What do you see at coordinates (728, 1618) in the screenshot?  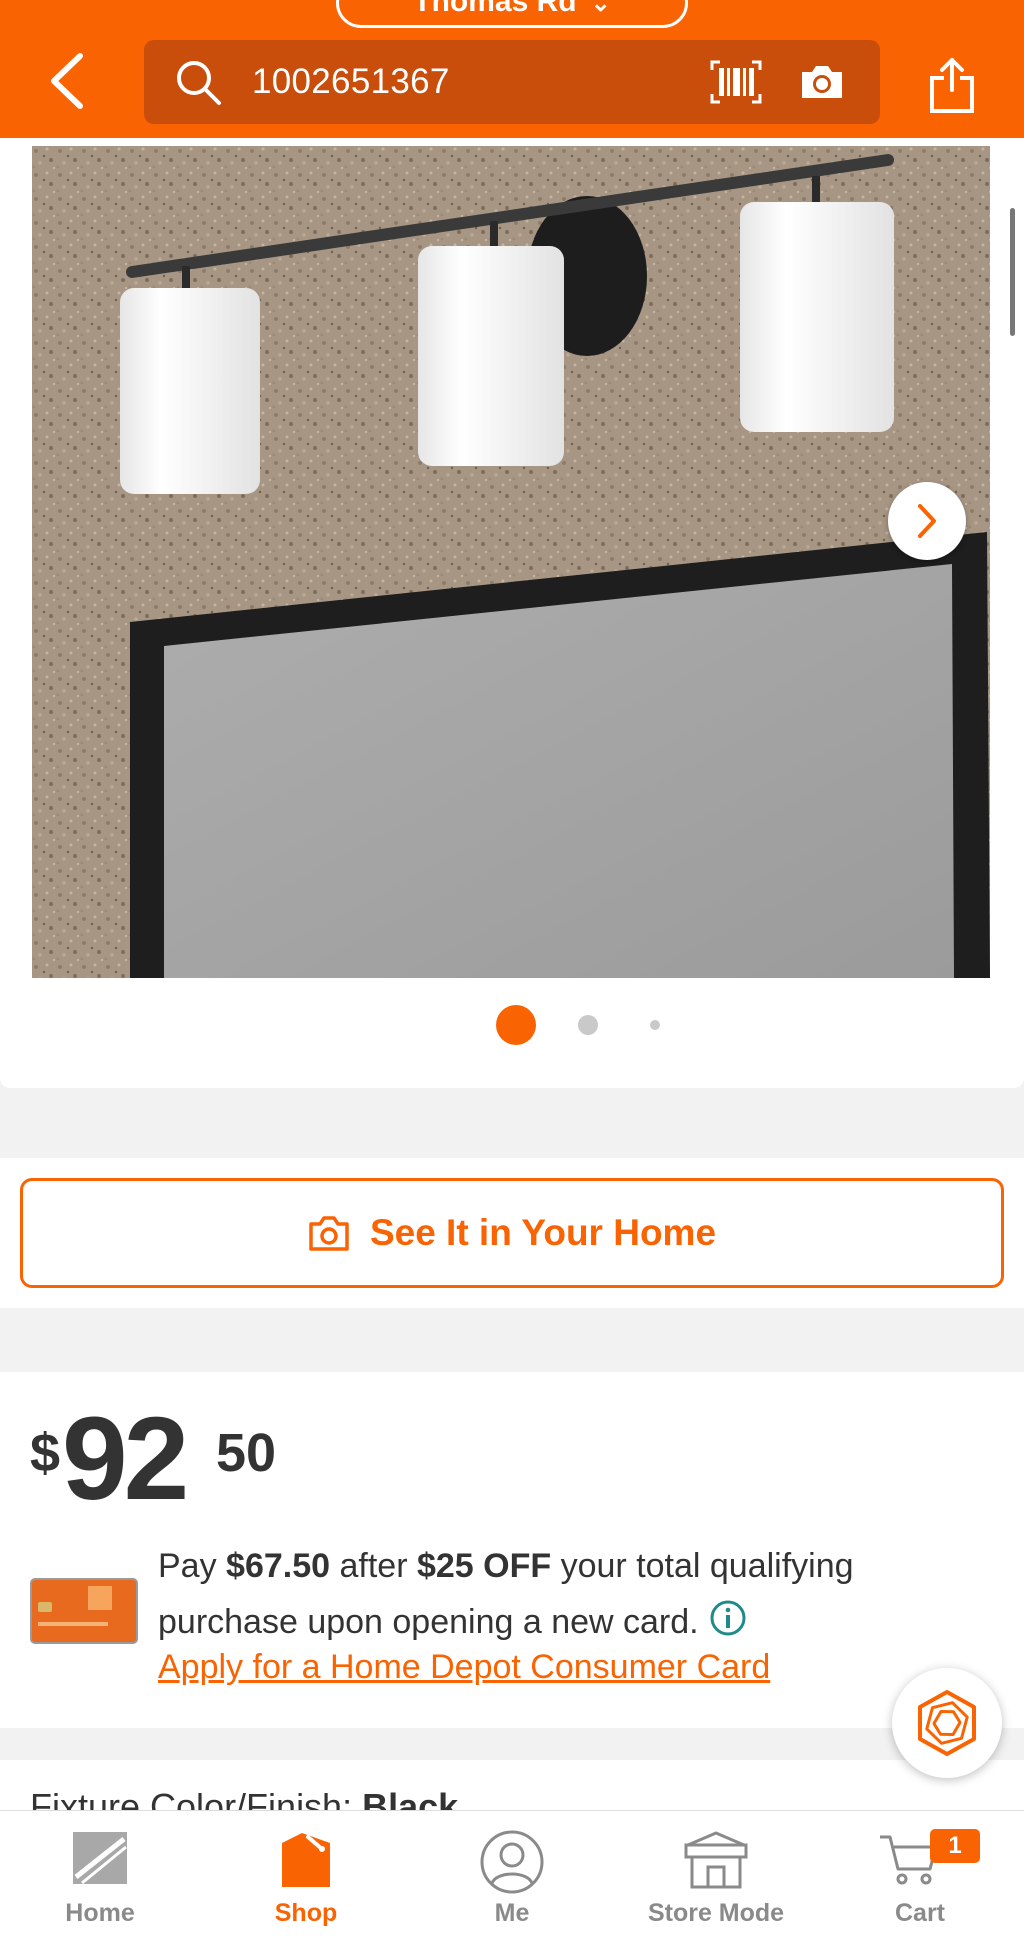 I see `info-icon` at bounding box center [728, 1618].